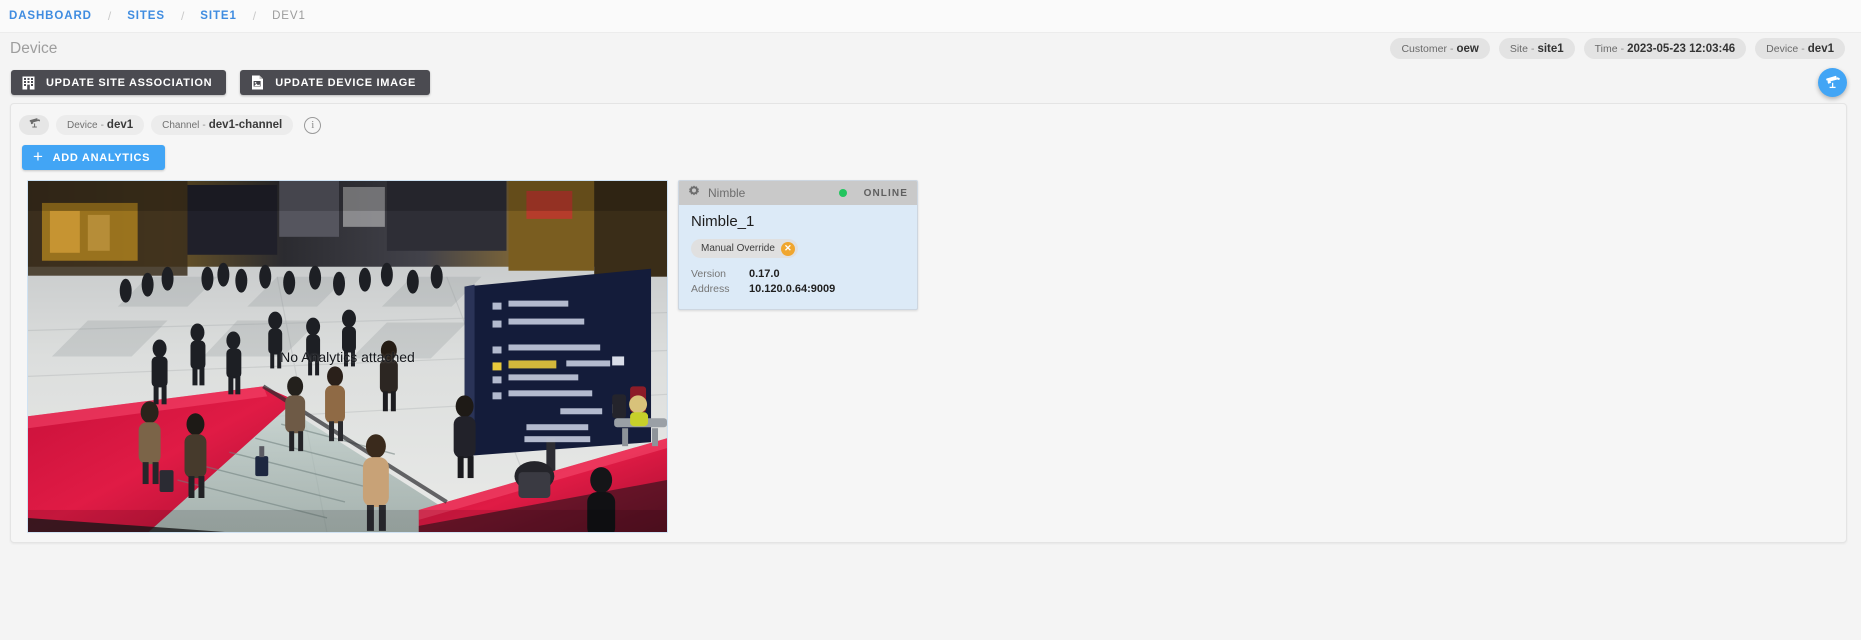 This screenshot has width=1861, height=640. Describe the element at coordinates (146, 16) in the screenshot. I see `breadcrumb-item-sites: SITES` at that location.